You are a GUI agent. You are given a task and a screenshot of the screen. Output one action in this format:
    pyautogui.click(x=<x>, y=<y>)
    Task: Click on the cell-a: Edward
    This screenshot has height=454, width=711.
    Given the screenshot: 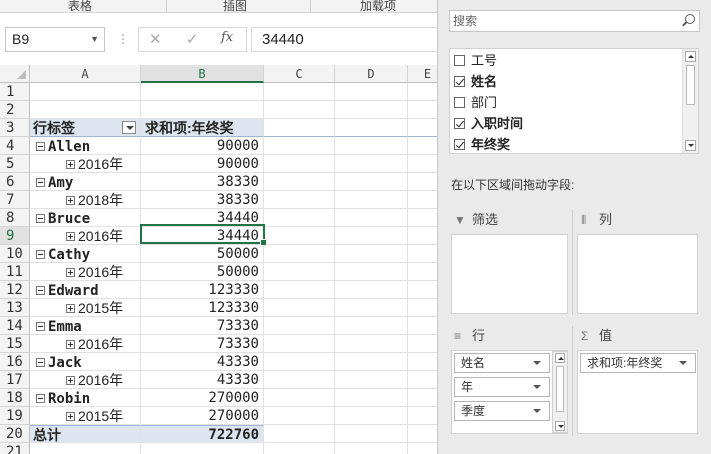 What is the action you would take?
    pyautogui.click(x=85, y=290)
    